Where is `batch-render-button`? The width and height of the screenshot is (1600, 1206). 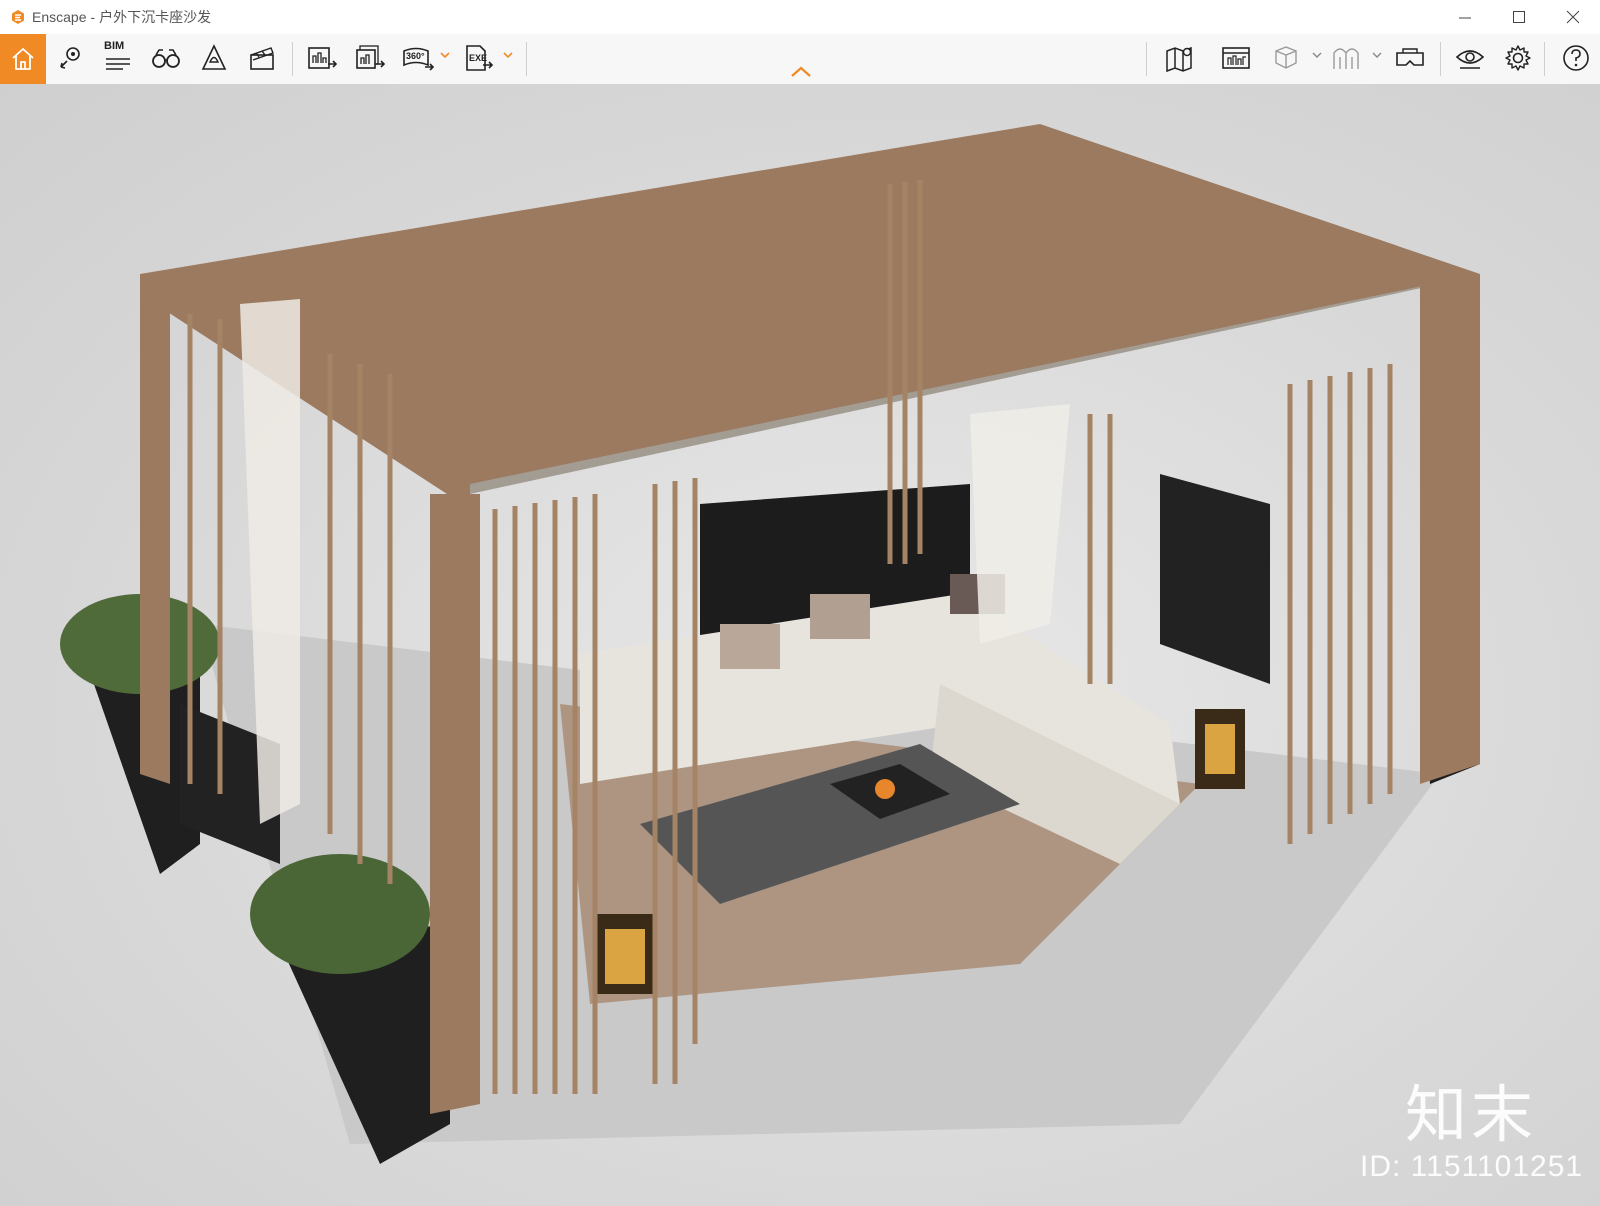
batch-render-button is located at coordinates (370, 58).